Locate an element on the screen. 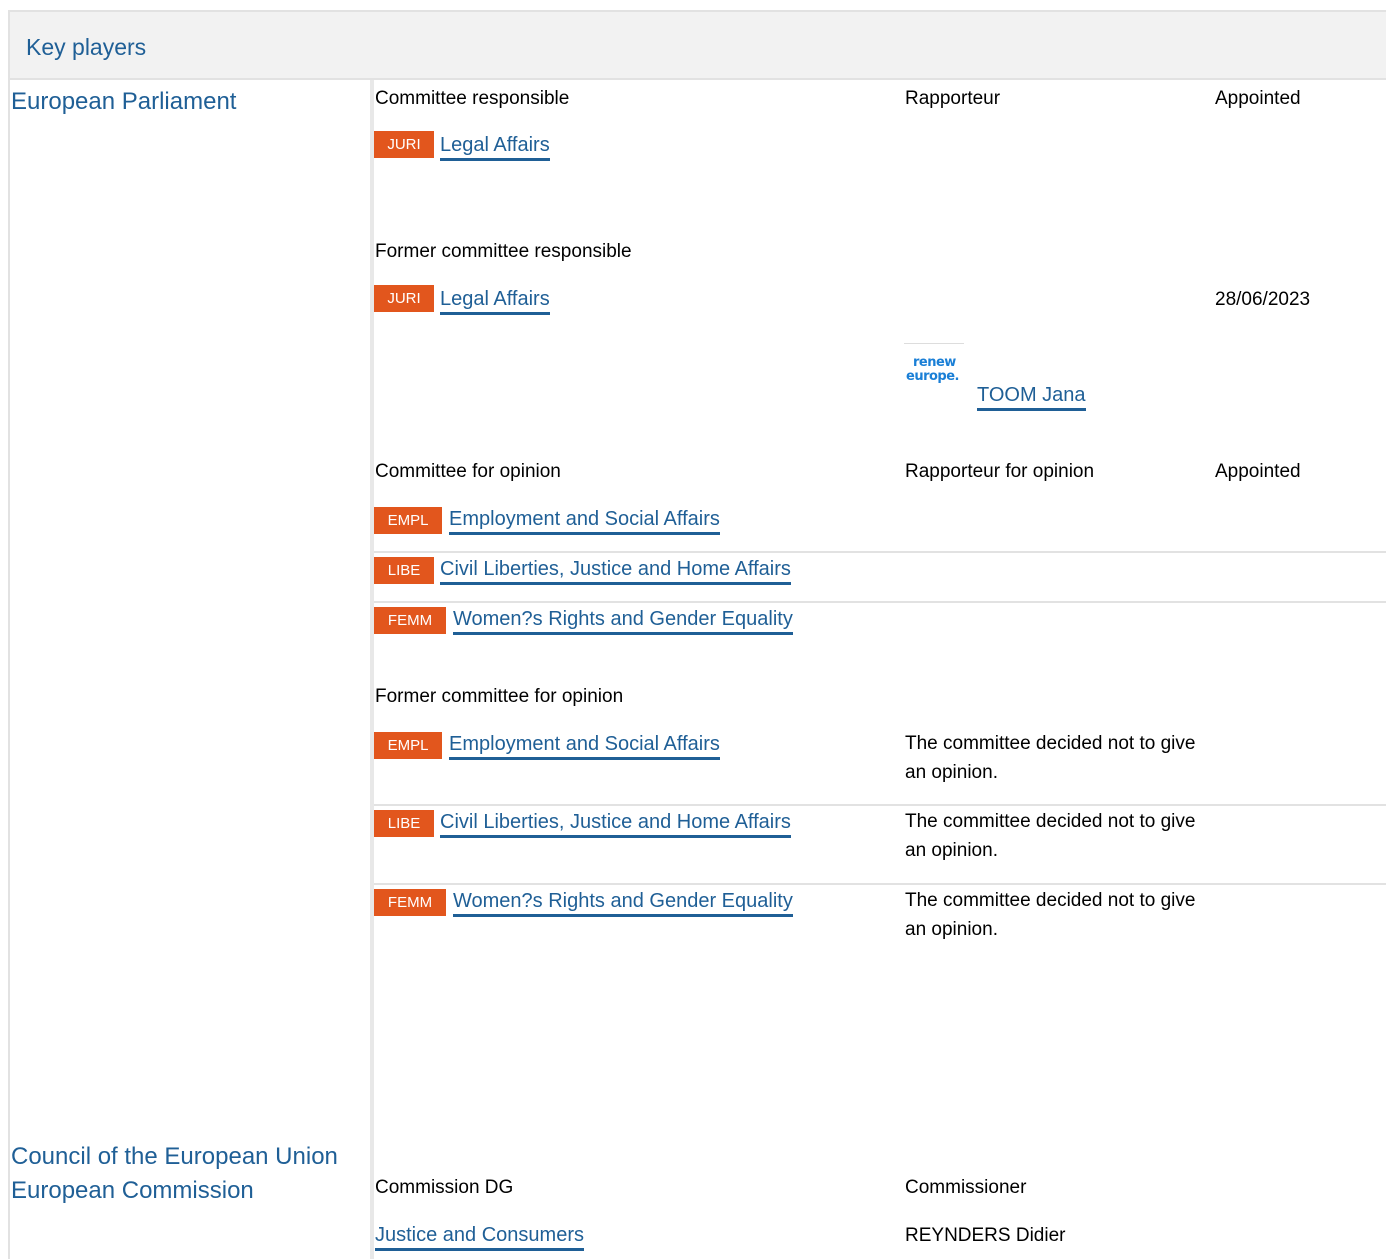  former-opinion-link-femm: Women?s Rights and Gender Equality is located at coordinates (623, 903).